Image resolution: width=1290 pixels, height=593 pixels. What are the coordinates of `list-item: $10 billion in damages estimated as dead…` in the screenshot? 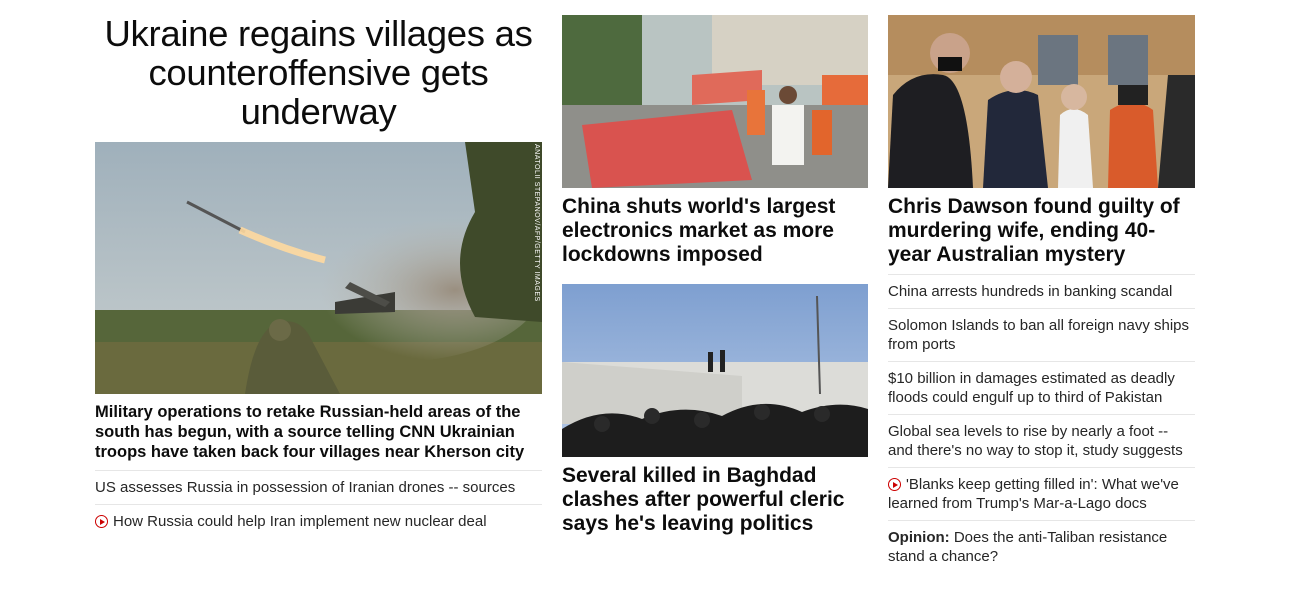 It's located at (1041, 387).